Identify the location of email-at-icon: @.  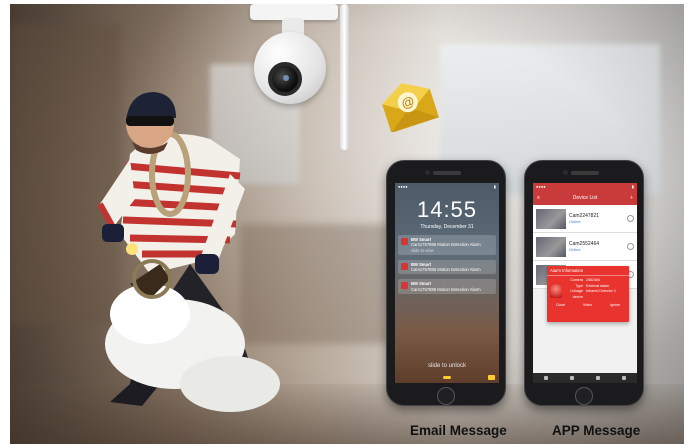
(410, 107).